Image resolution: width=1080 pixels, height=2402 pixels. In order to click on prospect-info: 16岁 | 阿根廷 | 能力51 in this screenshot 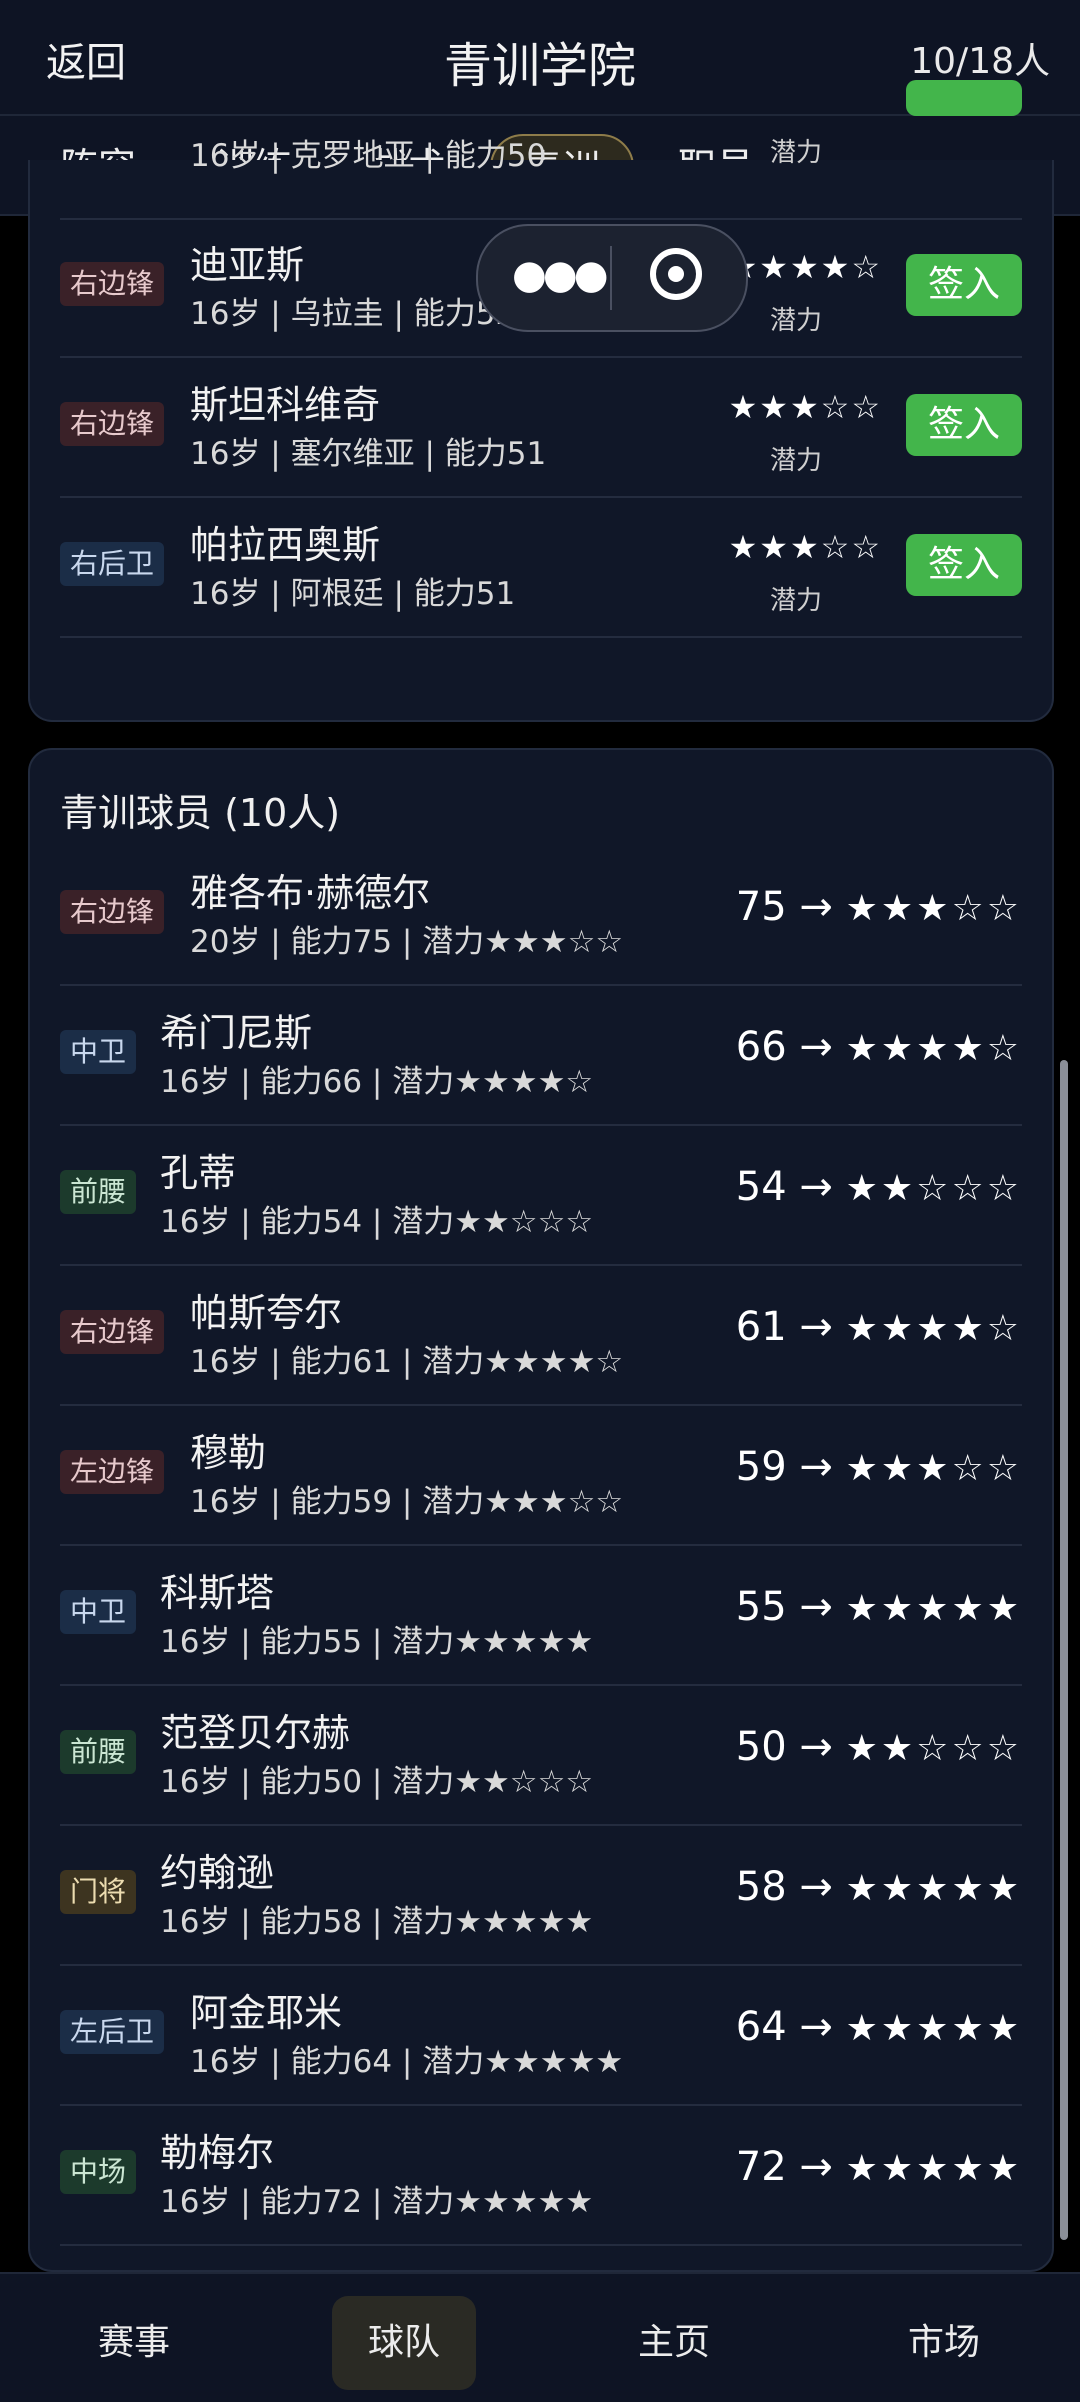, I will do `click(353, 594)`.